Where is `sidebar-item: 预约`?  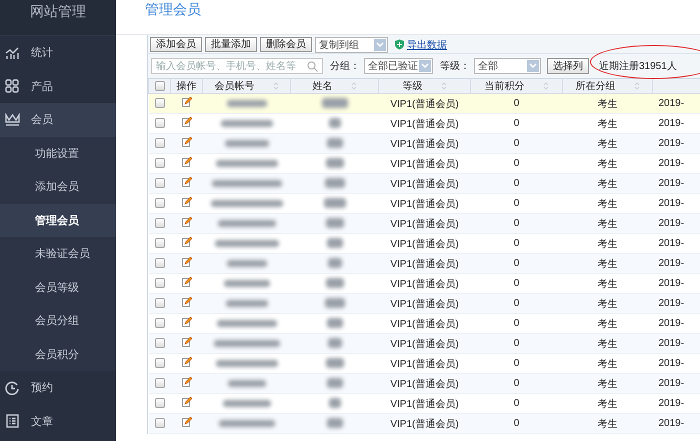 sidebar-item: 预约 is located at coordinates (58, 387).